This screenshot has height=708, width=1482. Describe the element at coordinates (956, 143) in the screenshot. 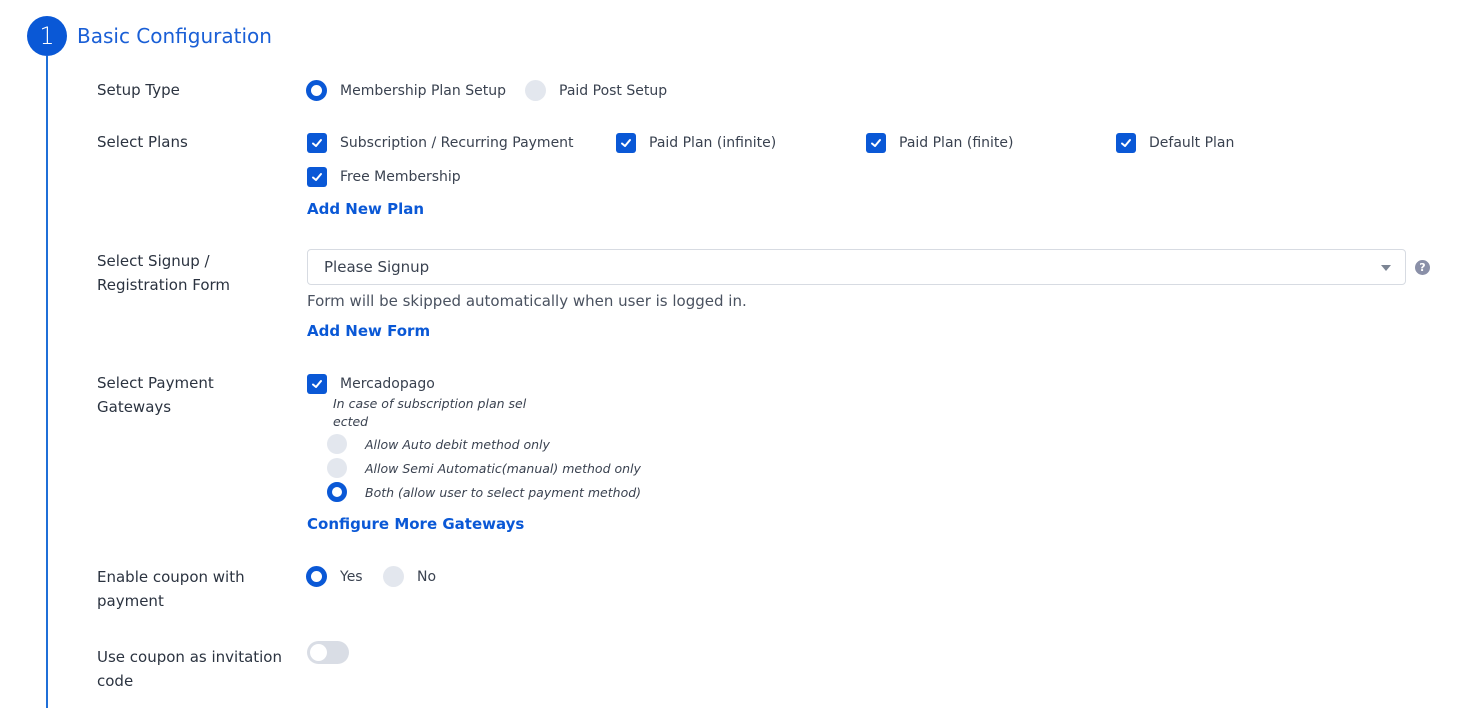

I see `checkbox-label: Paid Plan (finite)` at that location.